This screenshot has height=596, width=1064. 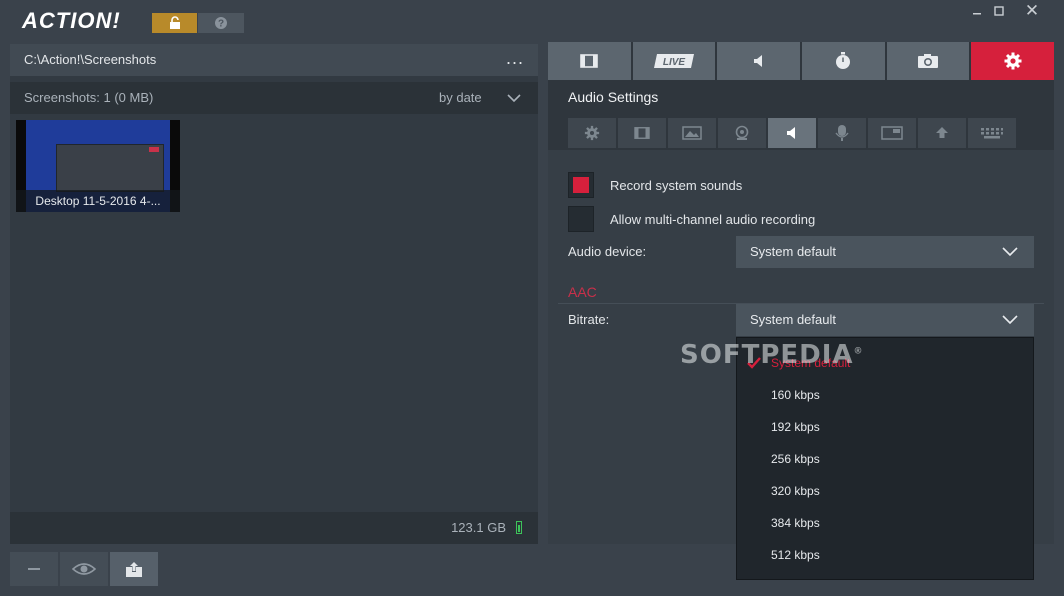 What do you see at coordinates (154, 149) in the screenshot?
I see `thumbnail-accent` at bounding box center [154, 149].